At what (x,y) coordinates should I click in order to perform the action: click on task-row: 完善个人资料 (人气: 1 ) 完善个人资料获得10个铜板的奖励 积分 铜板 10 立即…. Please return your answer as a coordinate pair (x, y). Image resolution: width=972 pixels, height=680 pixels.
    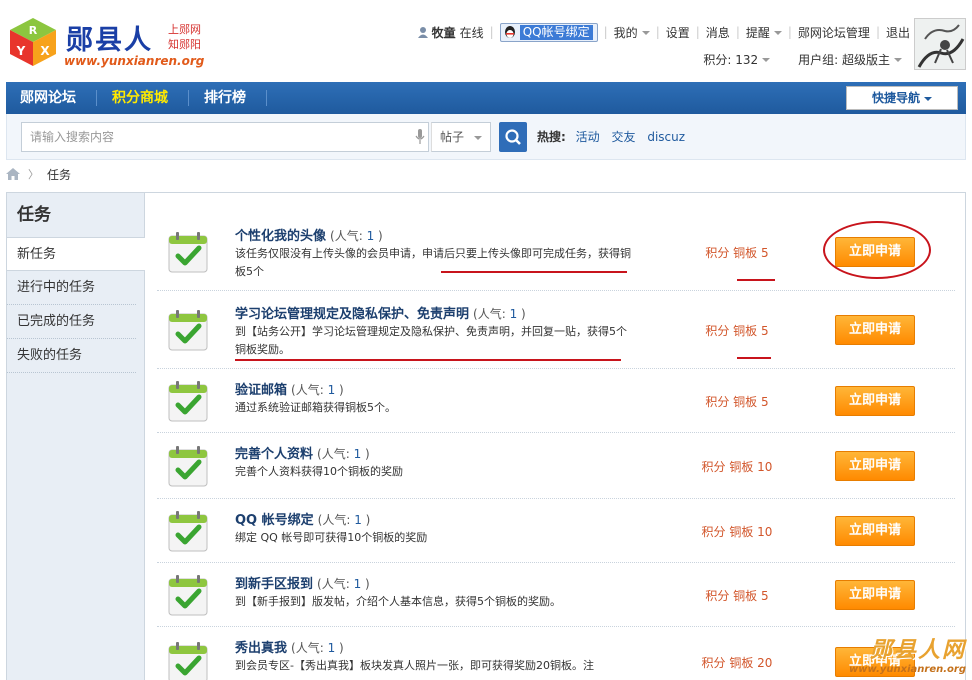
    Looking at the image, I should click on (556, 466).